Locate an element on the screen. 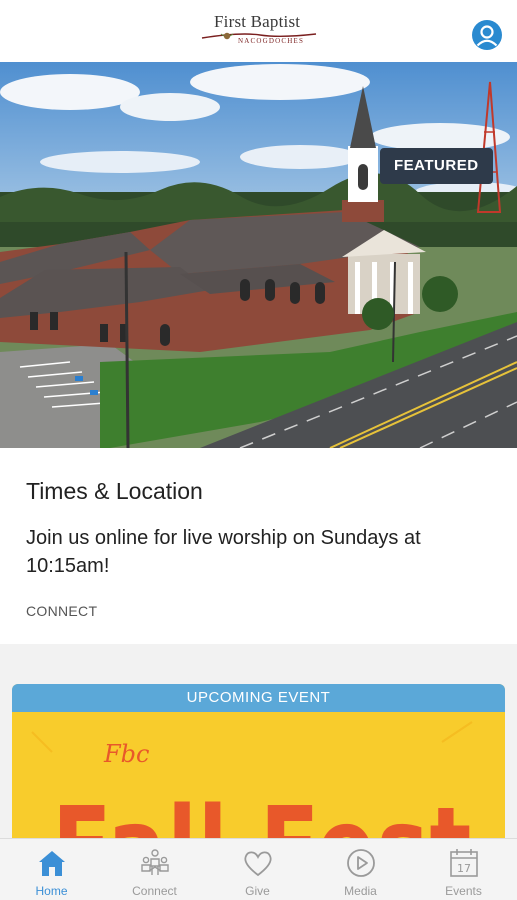 Image resolution: width=517 pixels, height=900 pixels. tab-home-label: Home is located at coordinates (51, 891).